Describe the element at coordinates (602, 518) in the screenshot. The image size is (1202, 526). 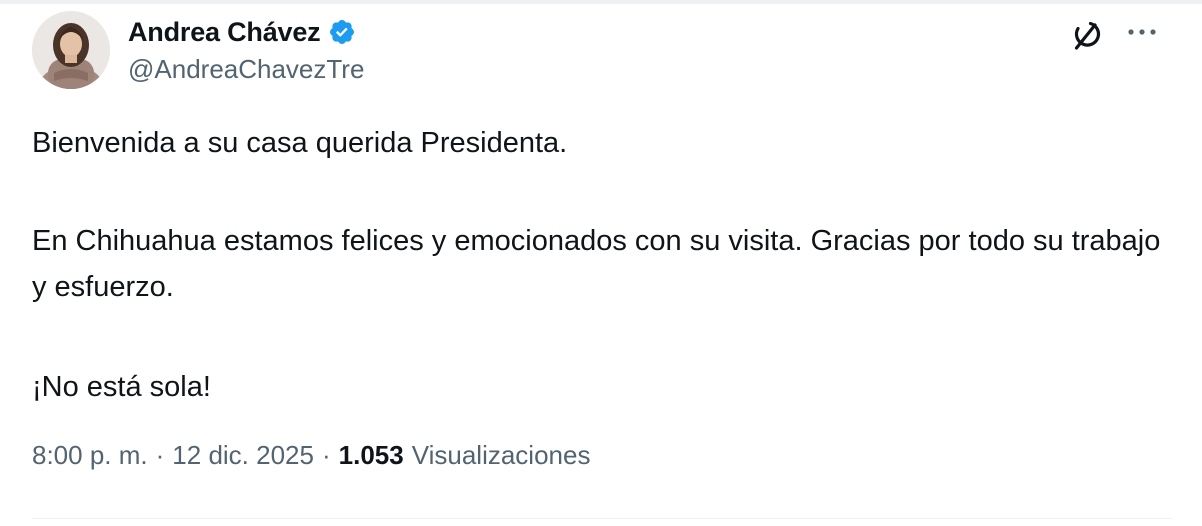
I see `bottom-divider` at that location.